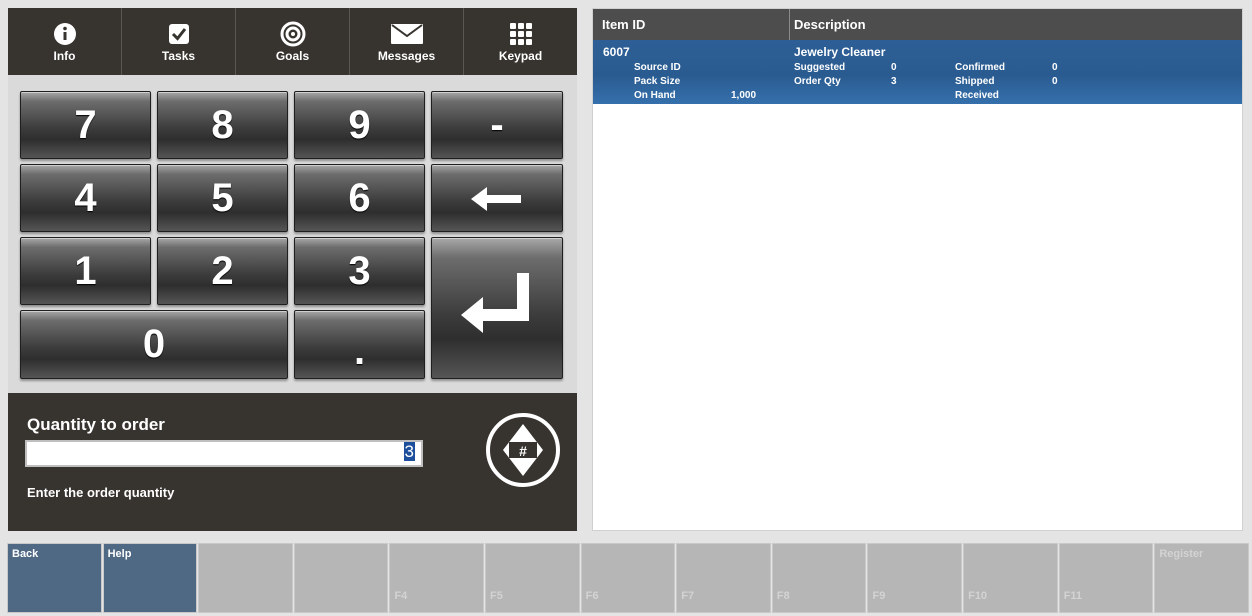 Image resolution: width=1252 pixels, height=616 pixels. What do you see at coordinates (840, 52) in the screenshot?
I see `row-description: Jewelry Cleaner` at bounding box center [840, 52].